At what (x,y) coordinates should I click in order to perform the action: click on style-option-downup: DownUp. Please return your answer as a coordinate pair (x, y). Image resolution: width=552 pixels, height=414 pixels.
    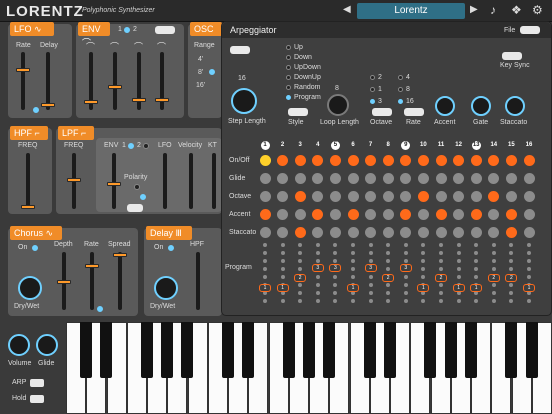
    Looking at the image, I should click on (303, 77).